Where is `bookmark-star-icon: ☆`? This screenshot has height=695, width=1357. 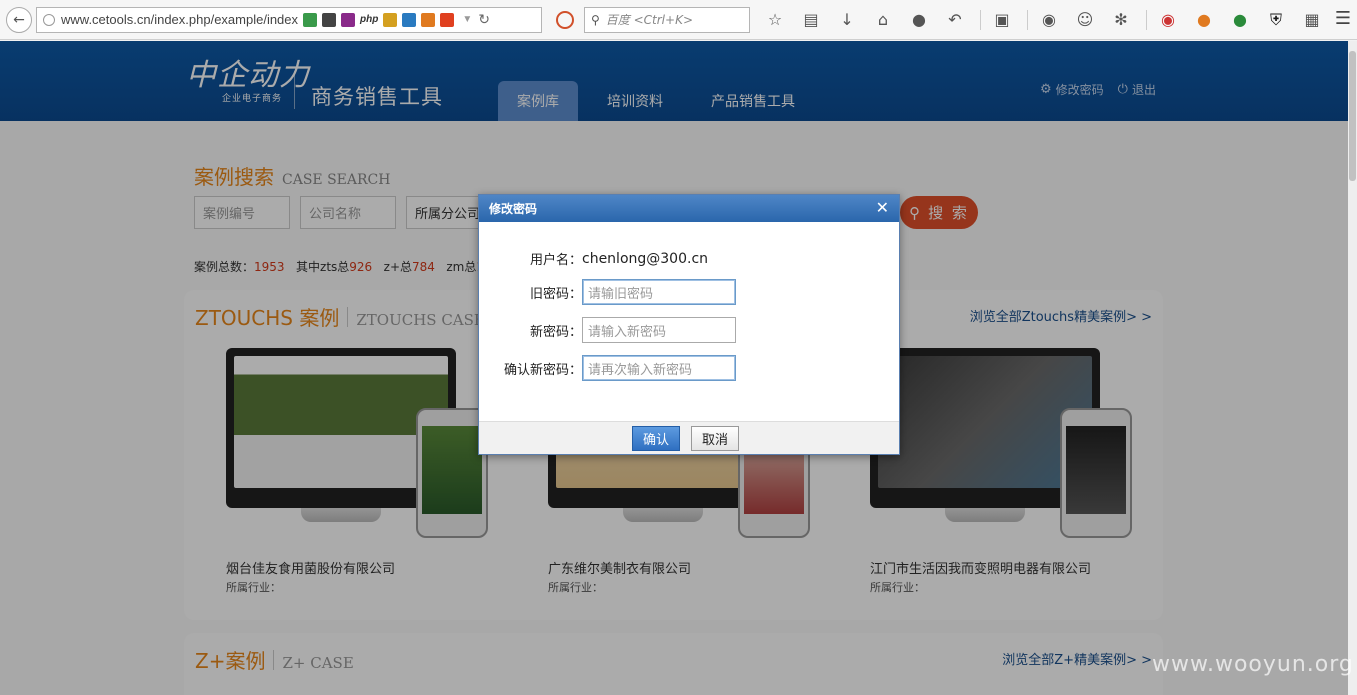
bookmark-star-icon: ☆ is located at coordinates (775, 20).